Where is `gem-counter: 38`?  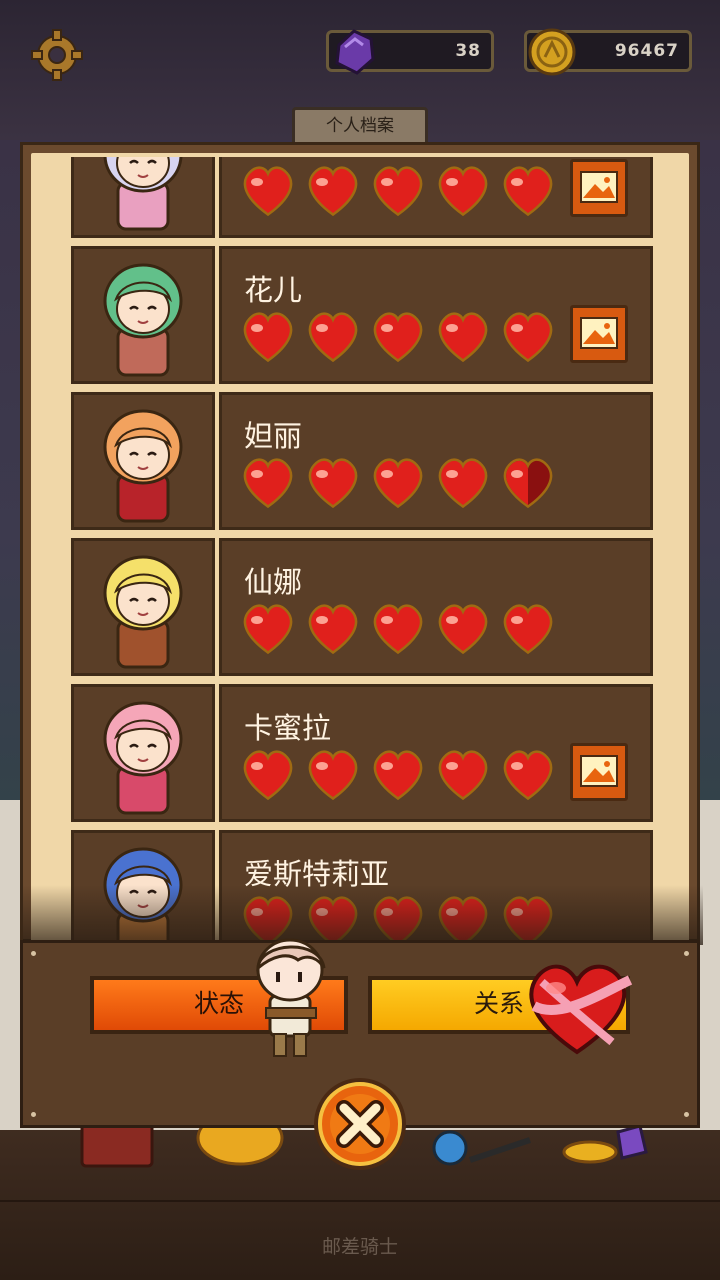 gem-counter: 38 is located at coordinates (410, 52).